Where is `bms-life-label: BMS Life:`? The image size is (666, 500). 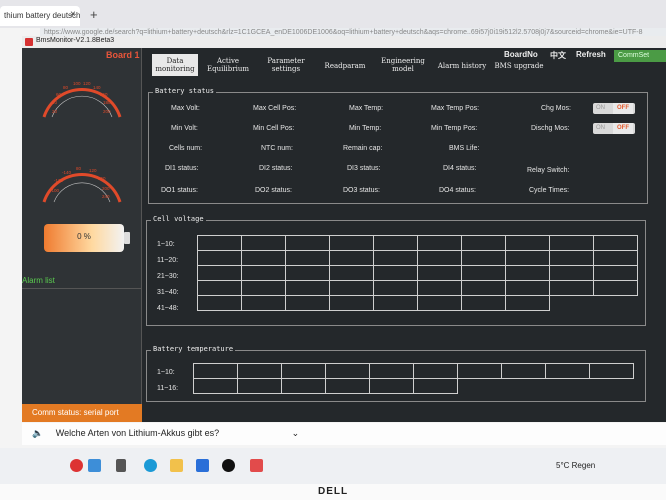 bms-life-label: BMS Life: is located at coordinates (464, 148).